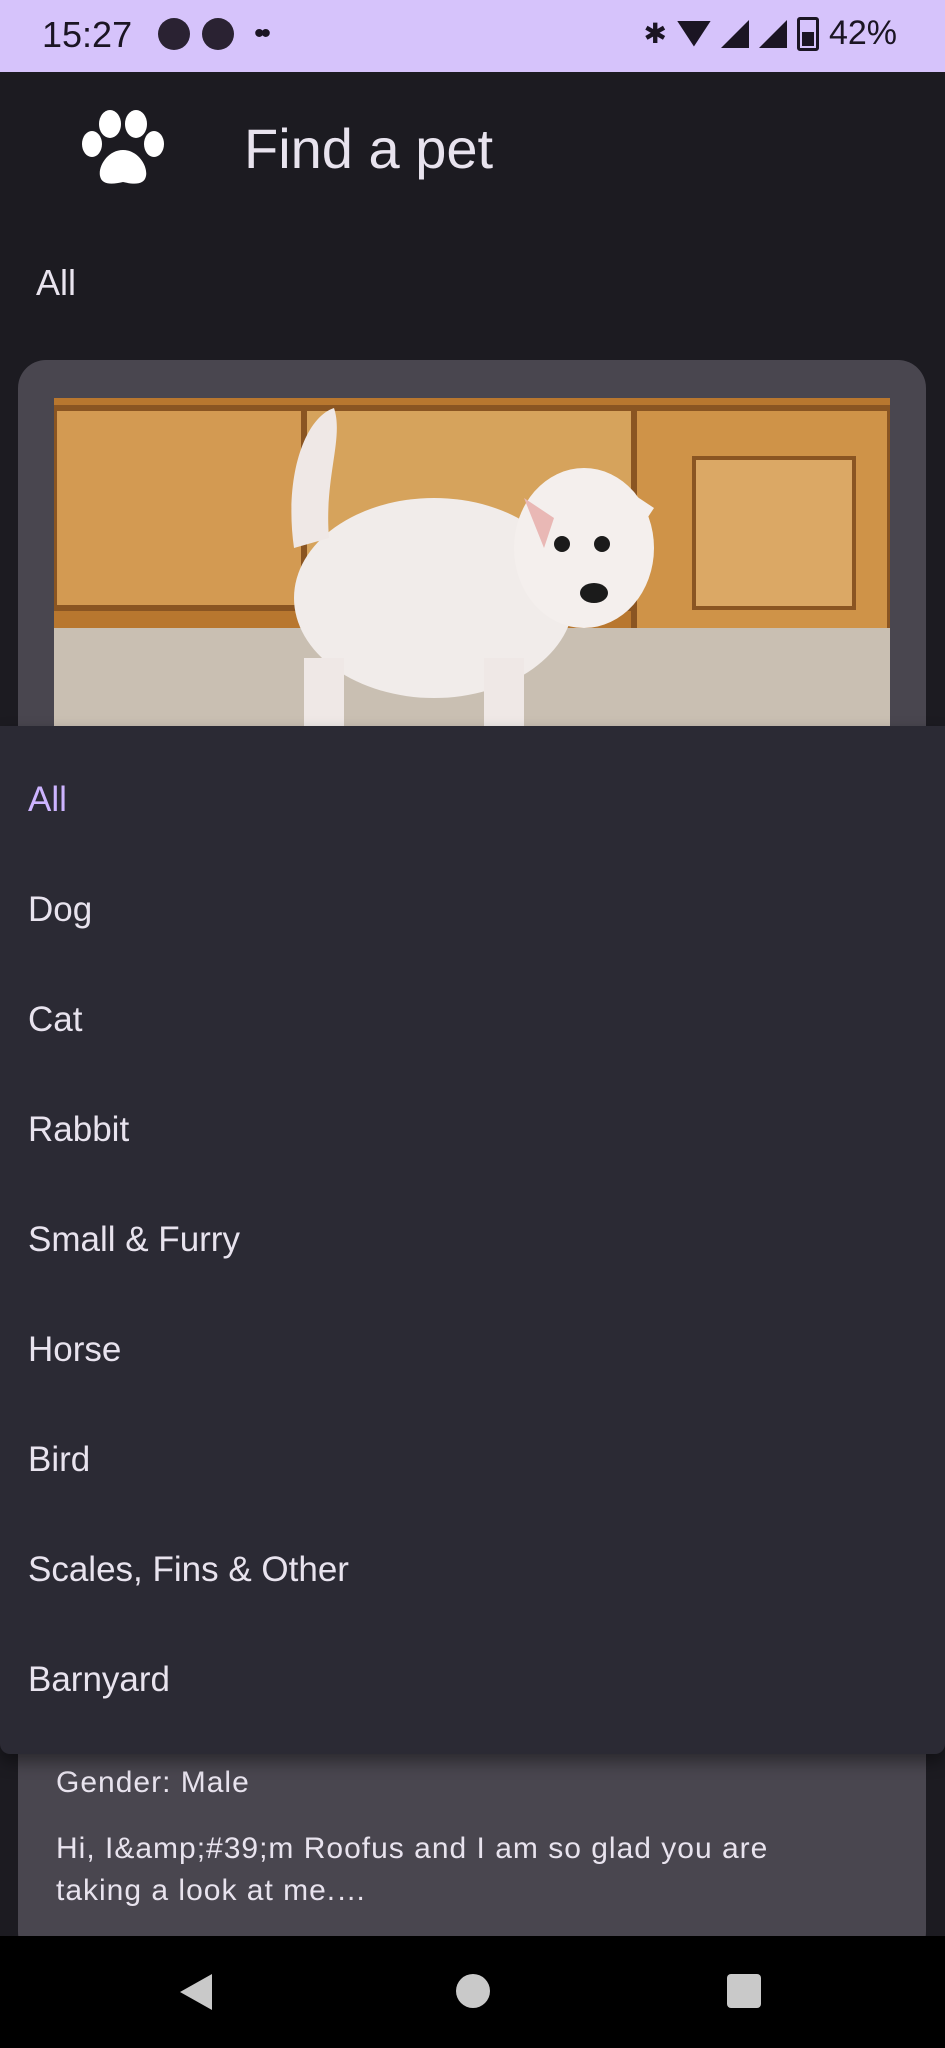  What do you see at coordinates (60, 910) in the screenshot?
I see `menu-item-dog: Dog` at bounding box center [60, 910].